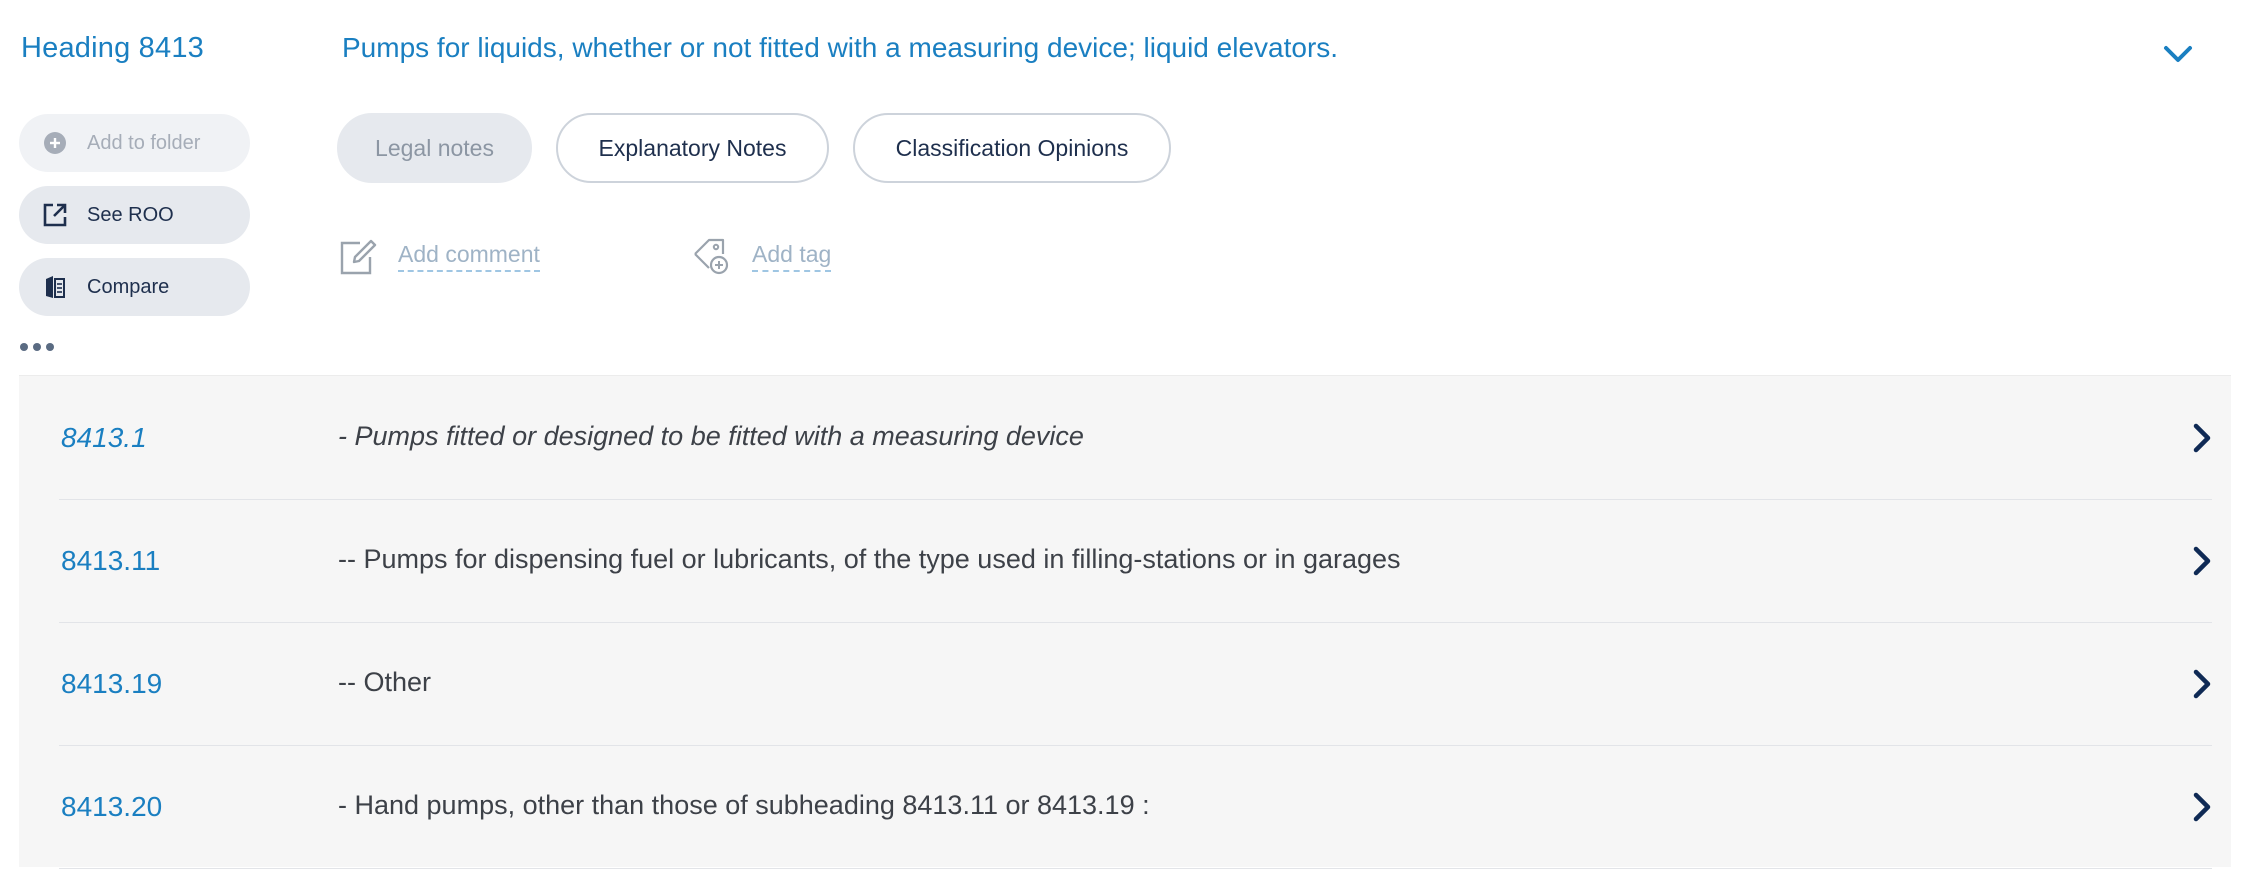 This screenshot has width=2253, height=869. Describe the element at coordinates (712, 257) in the screenshot. I see `add-tag-icon` at that location.